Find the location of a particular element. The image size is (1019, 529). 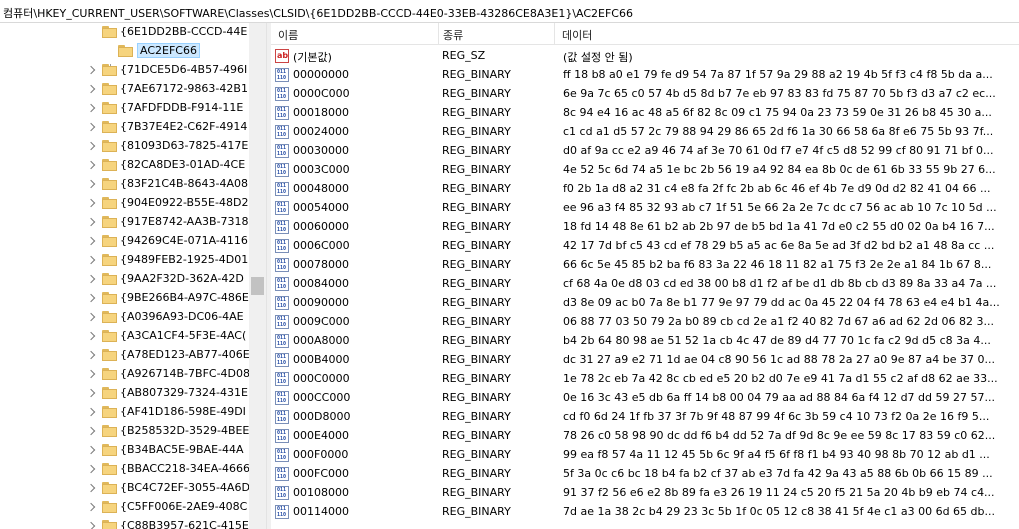

tree-item: {AB807329-7324-431E is located at coordinates (124, 393).